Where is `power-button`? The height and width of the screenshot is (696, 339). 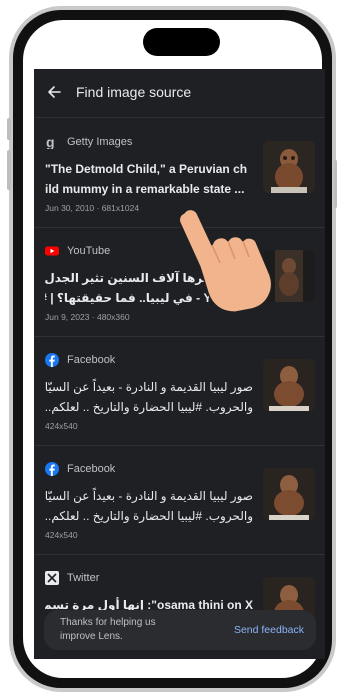 power-button is located at coordinates (335, 184).